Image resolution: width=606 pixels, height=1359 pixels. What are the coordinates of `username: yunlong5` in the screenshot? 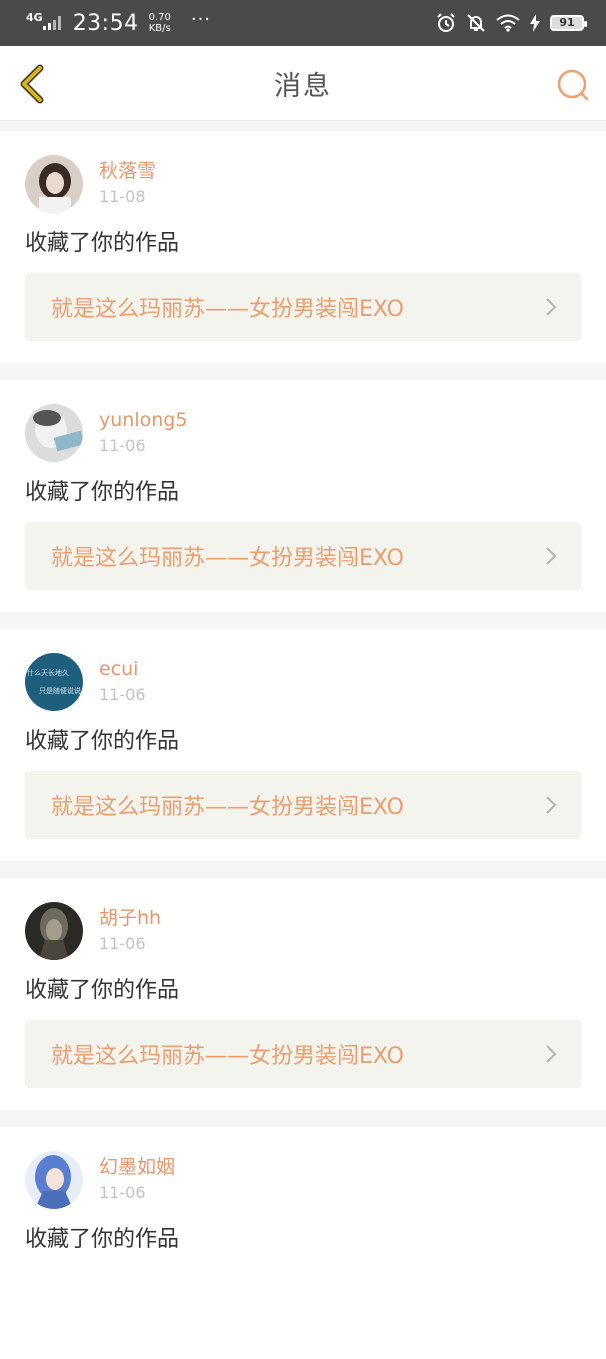 It's located at (143, 420).